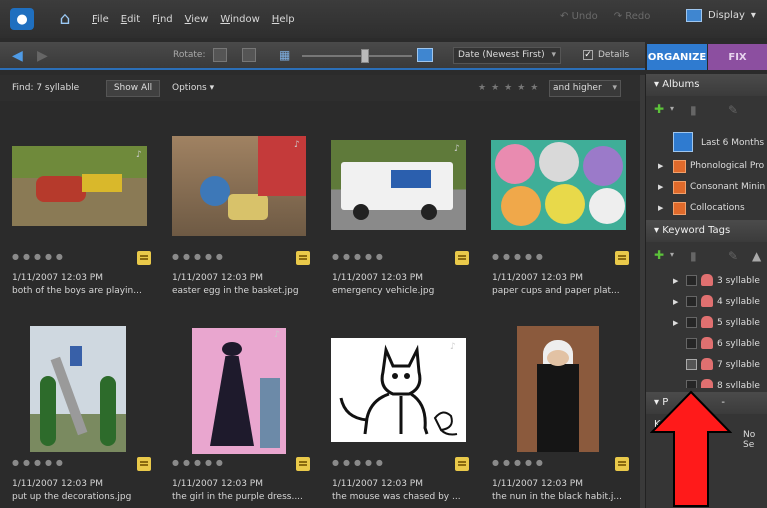  I want to click on keyword-item: ▶ 4 syllable, so click(706, 302).